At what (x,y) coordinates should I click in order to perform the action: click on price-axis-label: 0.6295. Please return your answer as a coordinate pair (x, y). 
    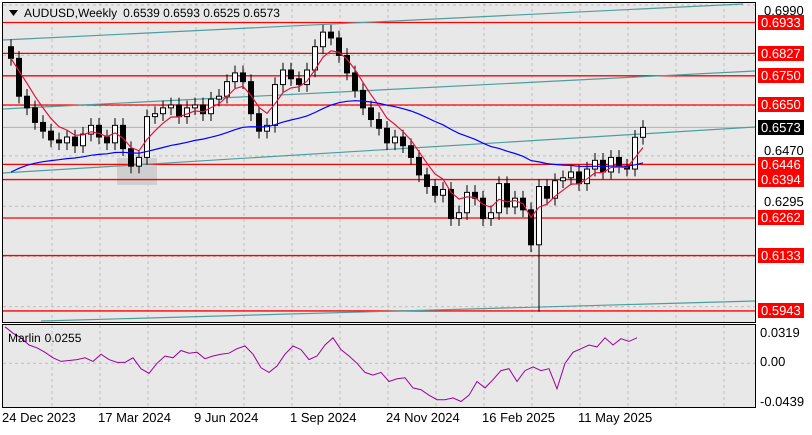
    Looking at the image, I should click on (784, 202).